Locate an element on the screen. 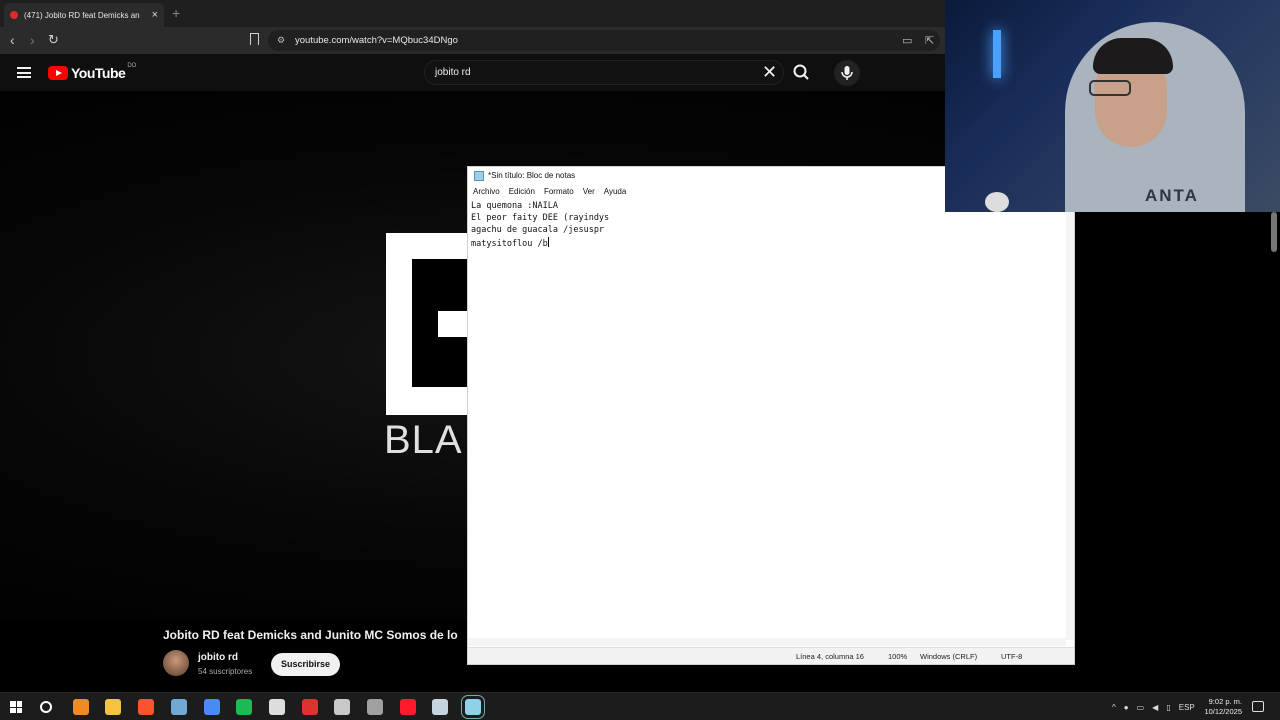 This screenshot has width=1280, height=720. capcut-icon is located at coordinates (276, 707).